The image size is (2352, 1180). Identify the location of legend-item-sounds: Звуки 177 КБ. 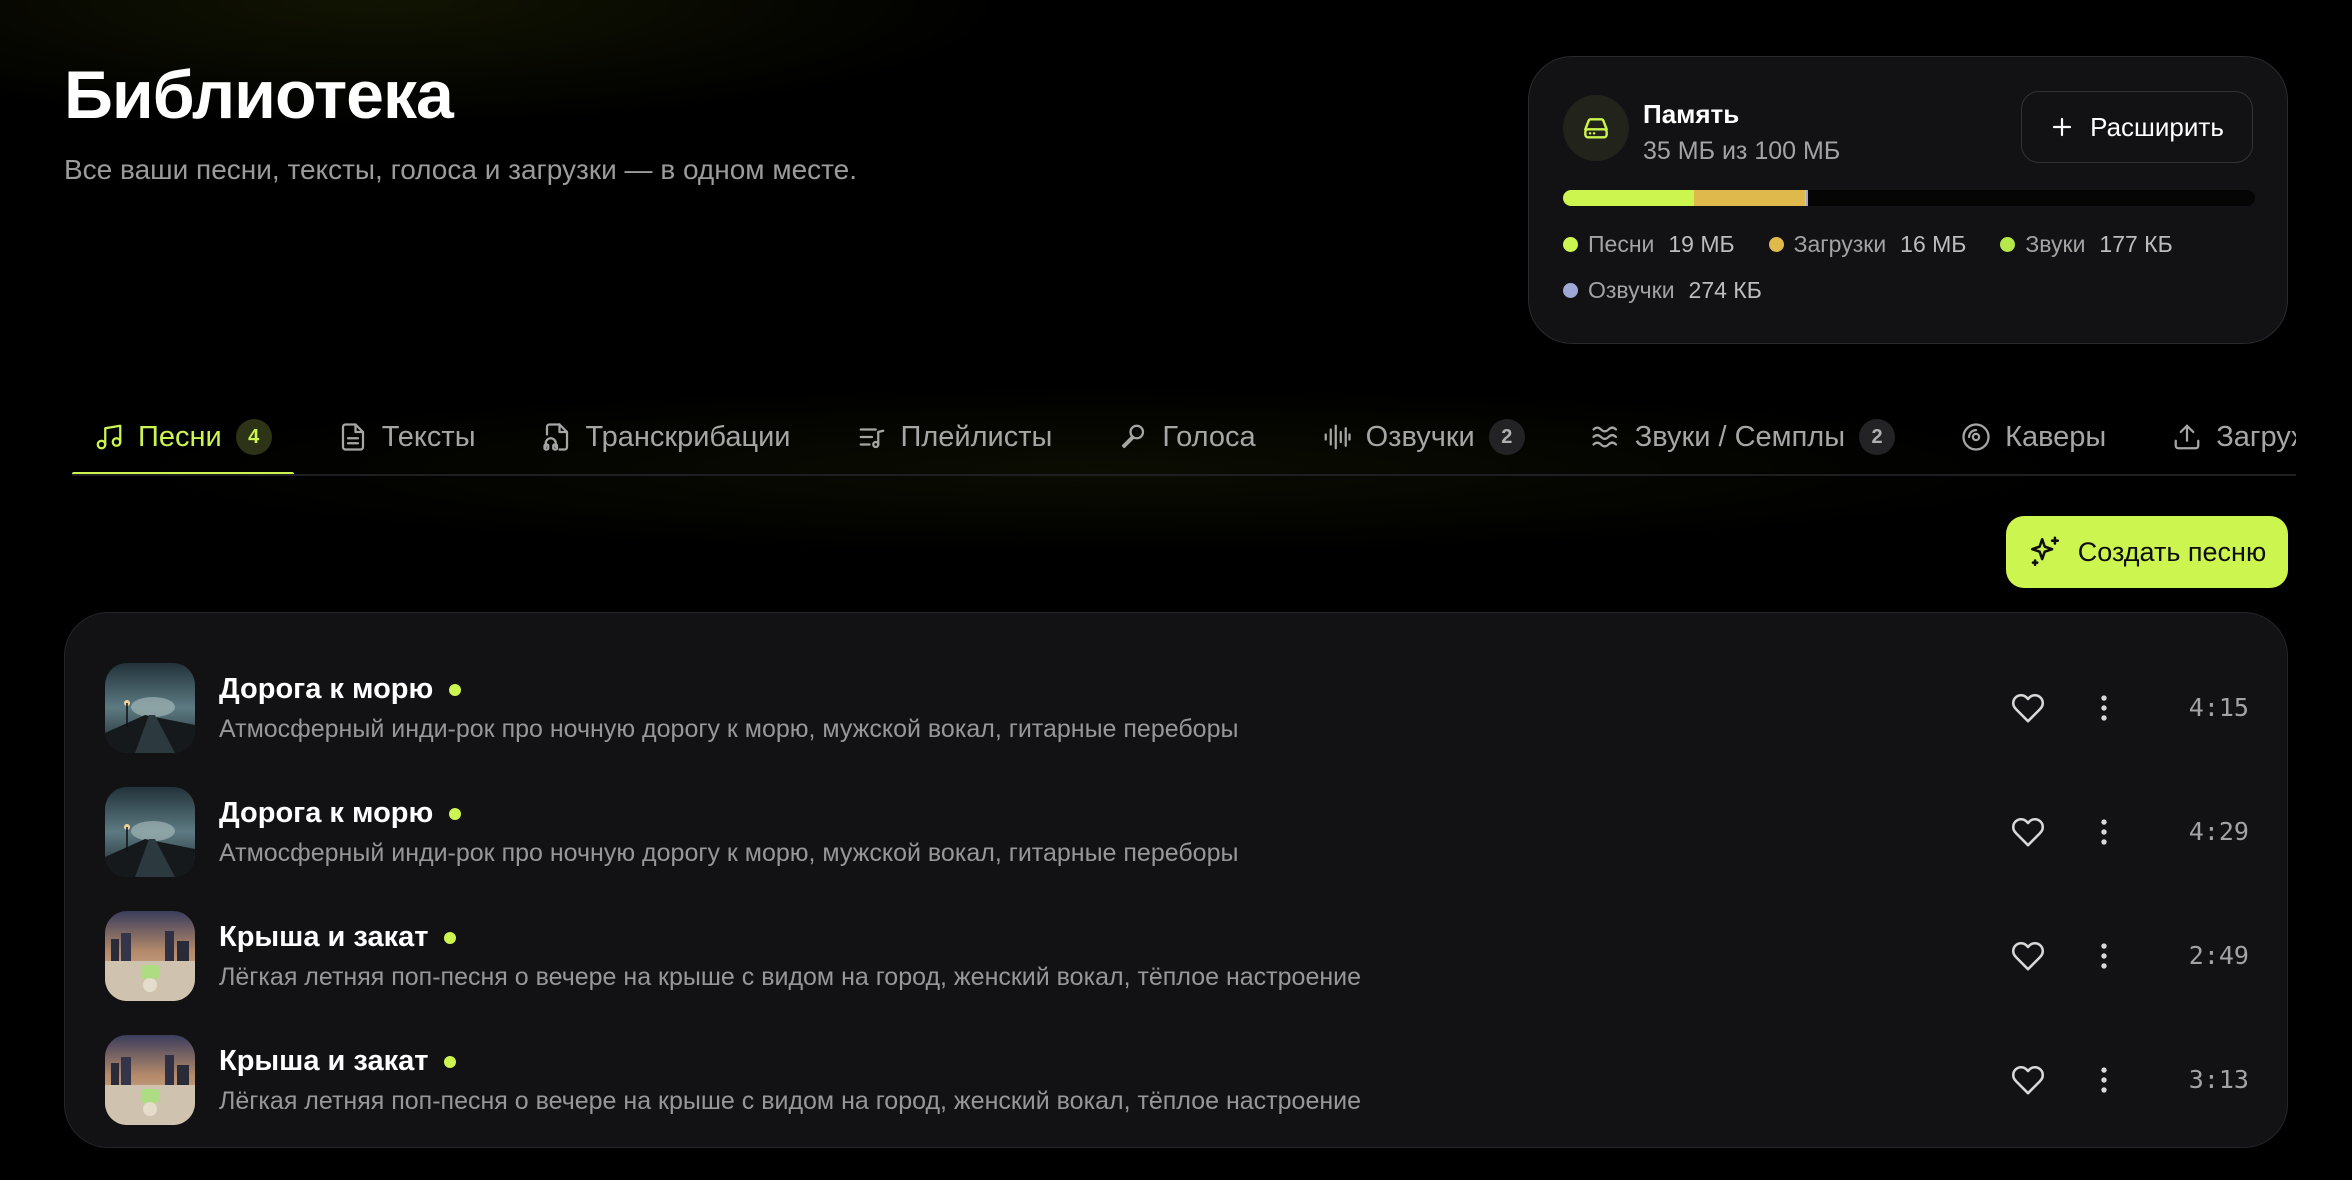
(2086, 244).